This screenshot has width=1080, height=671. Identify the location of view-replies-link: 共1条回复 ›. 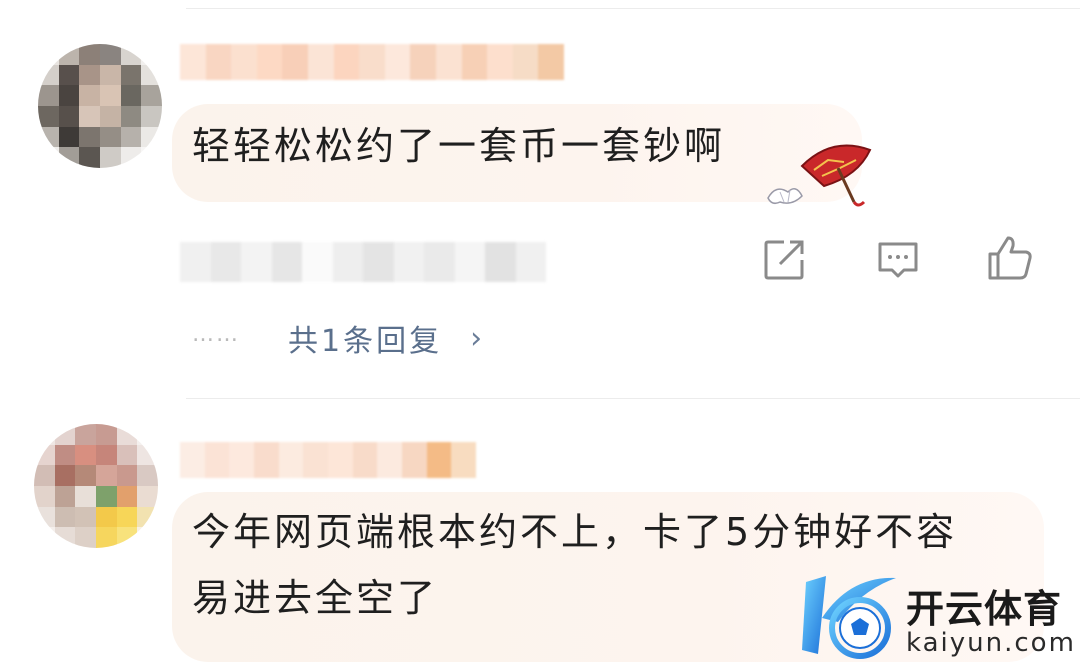
(386, 338).